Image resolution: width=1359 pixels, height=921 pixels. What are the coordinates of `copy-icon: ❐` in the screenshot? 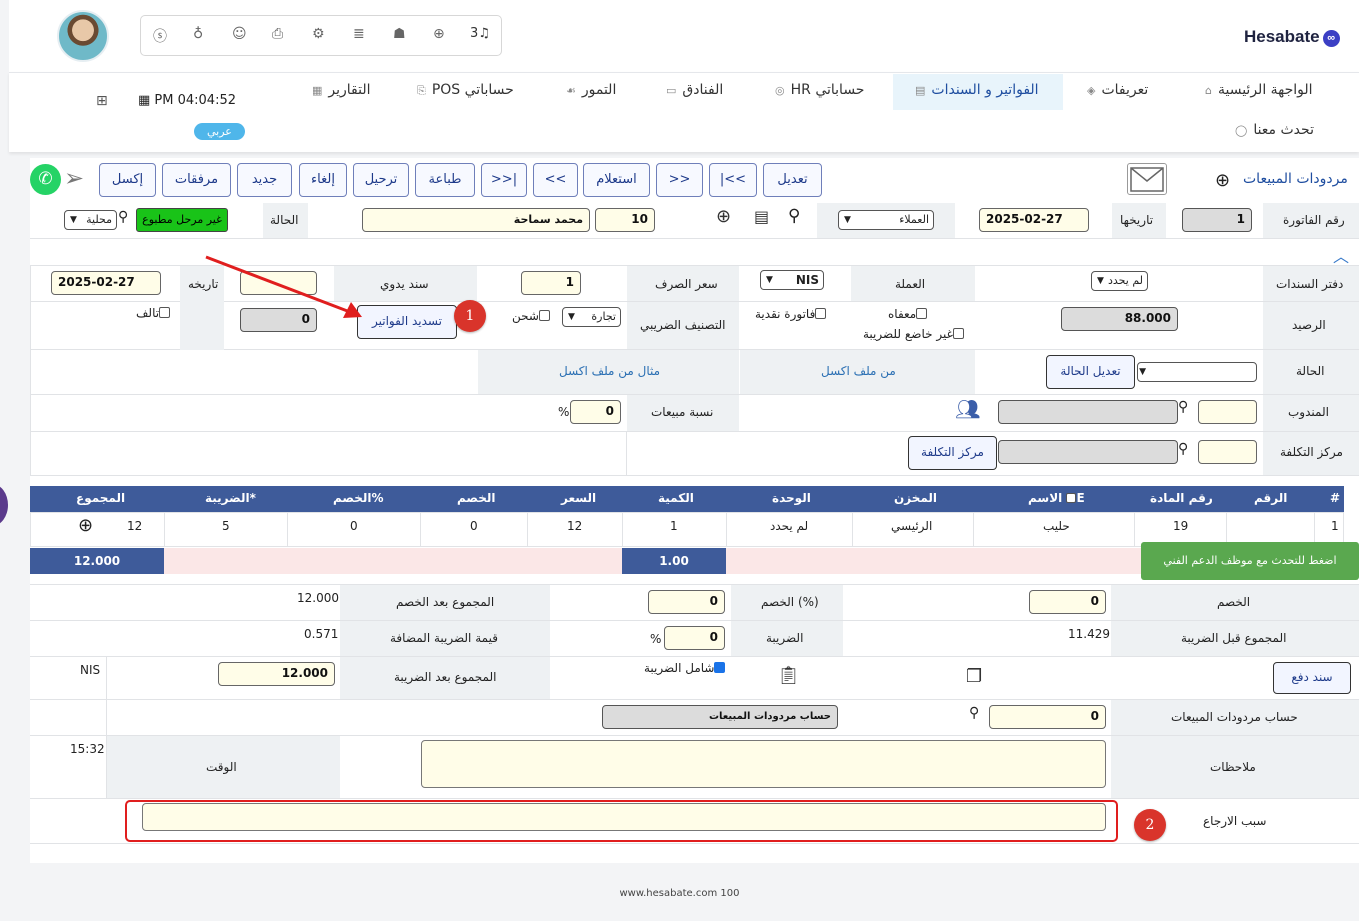 It's located at (974, 676).